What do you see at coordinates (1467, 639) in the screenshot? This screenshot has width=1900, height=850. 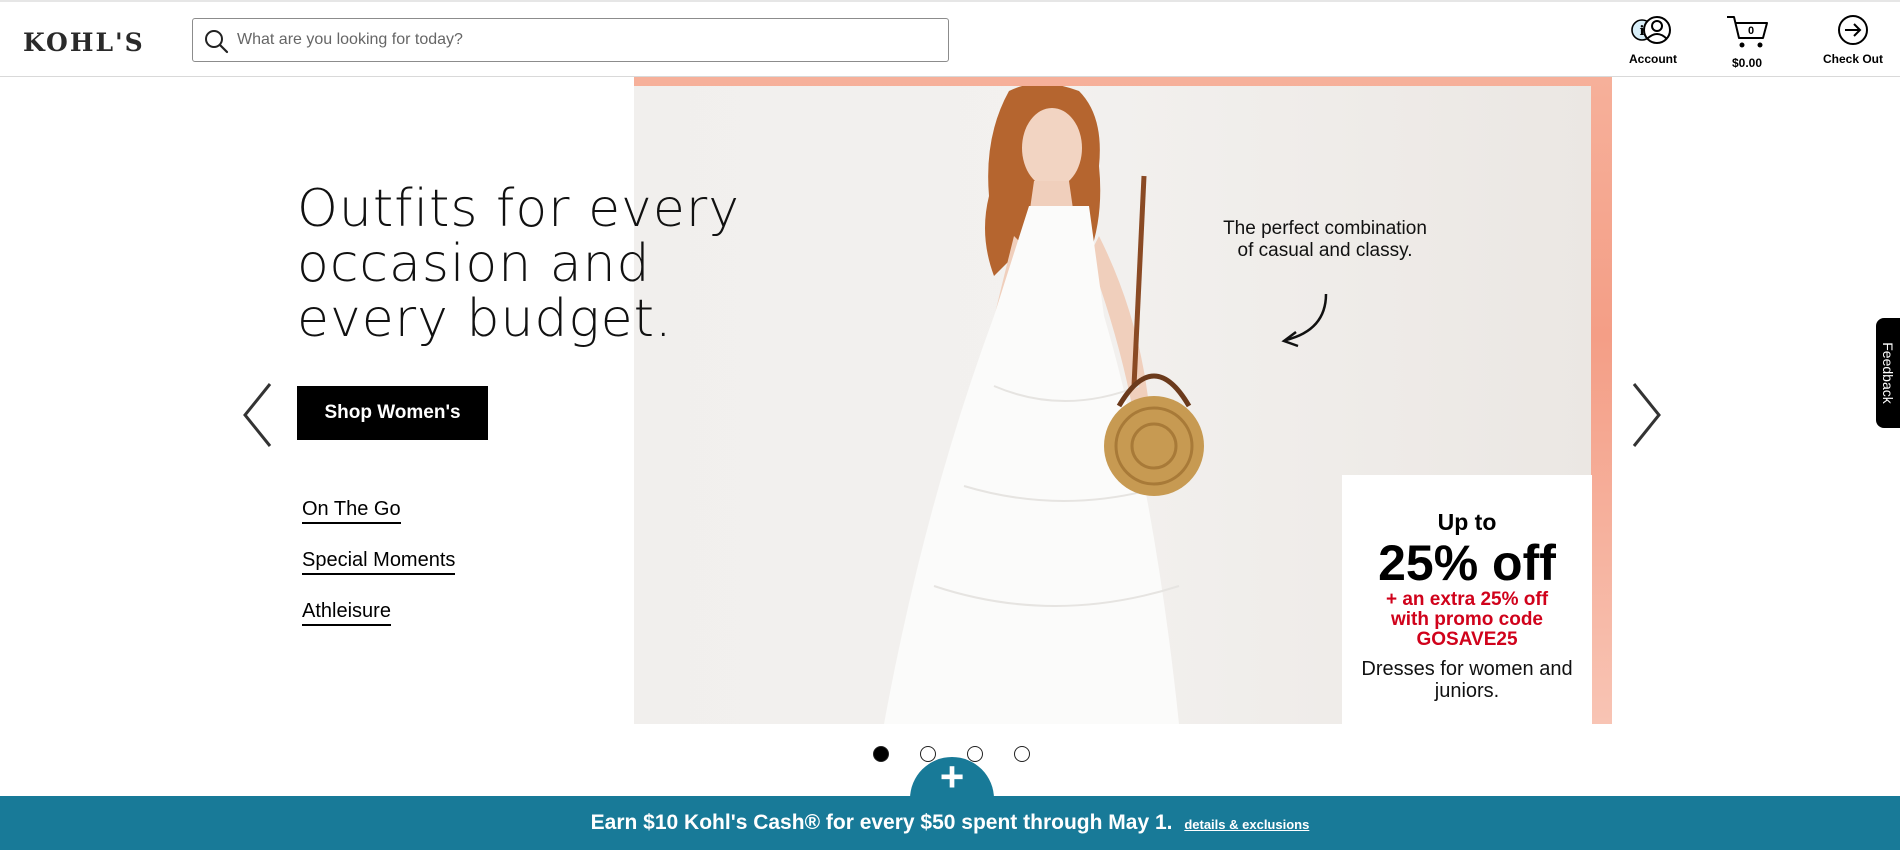 I see `promo-code: GOSAVE25` at bounding box center [1467, 639].